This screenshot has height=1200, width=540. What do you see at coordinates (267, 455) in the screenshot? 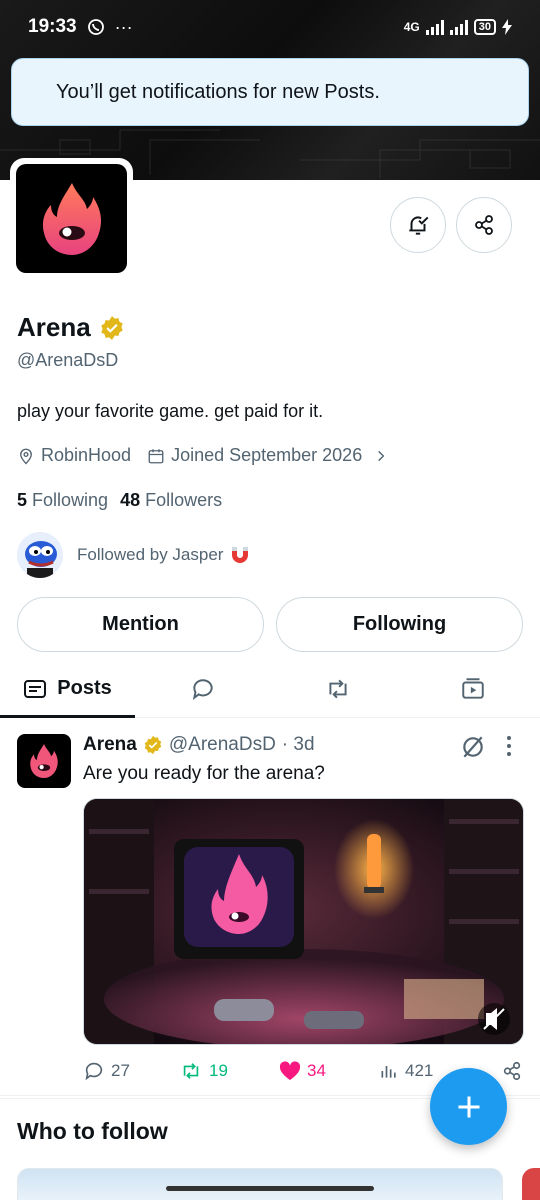
I see `profile-joined: Joined September 2026` at bounding box center [267, 455].